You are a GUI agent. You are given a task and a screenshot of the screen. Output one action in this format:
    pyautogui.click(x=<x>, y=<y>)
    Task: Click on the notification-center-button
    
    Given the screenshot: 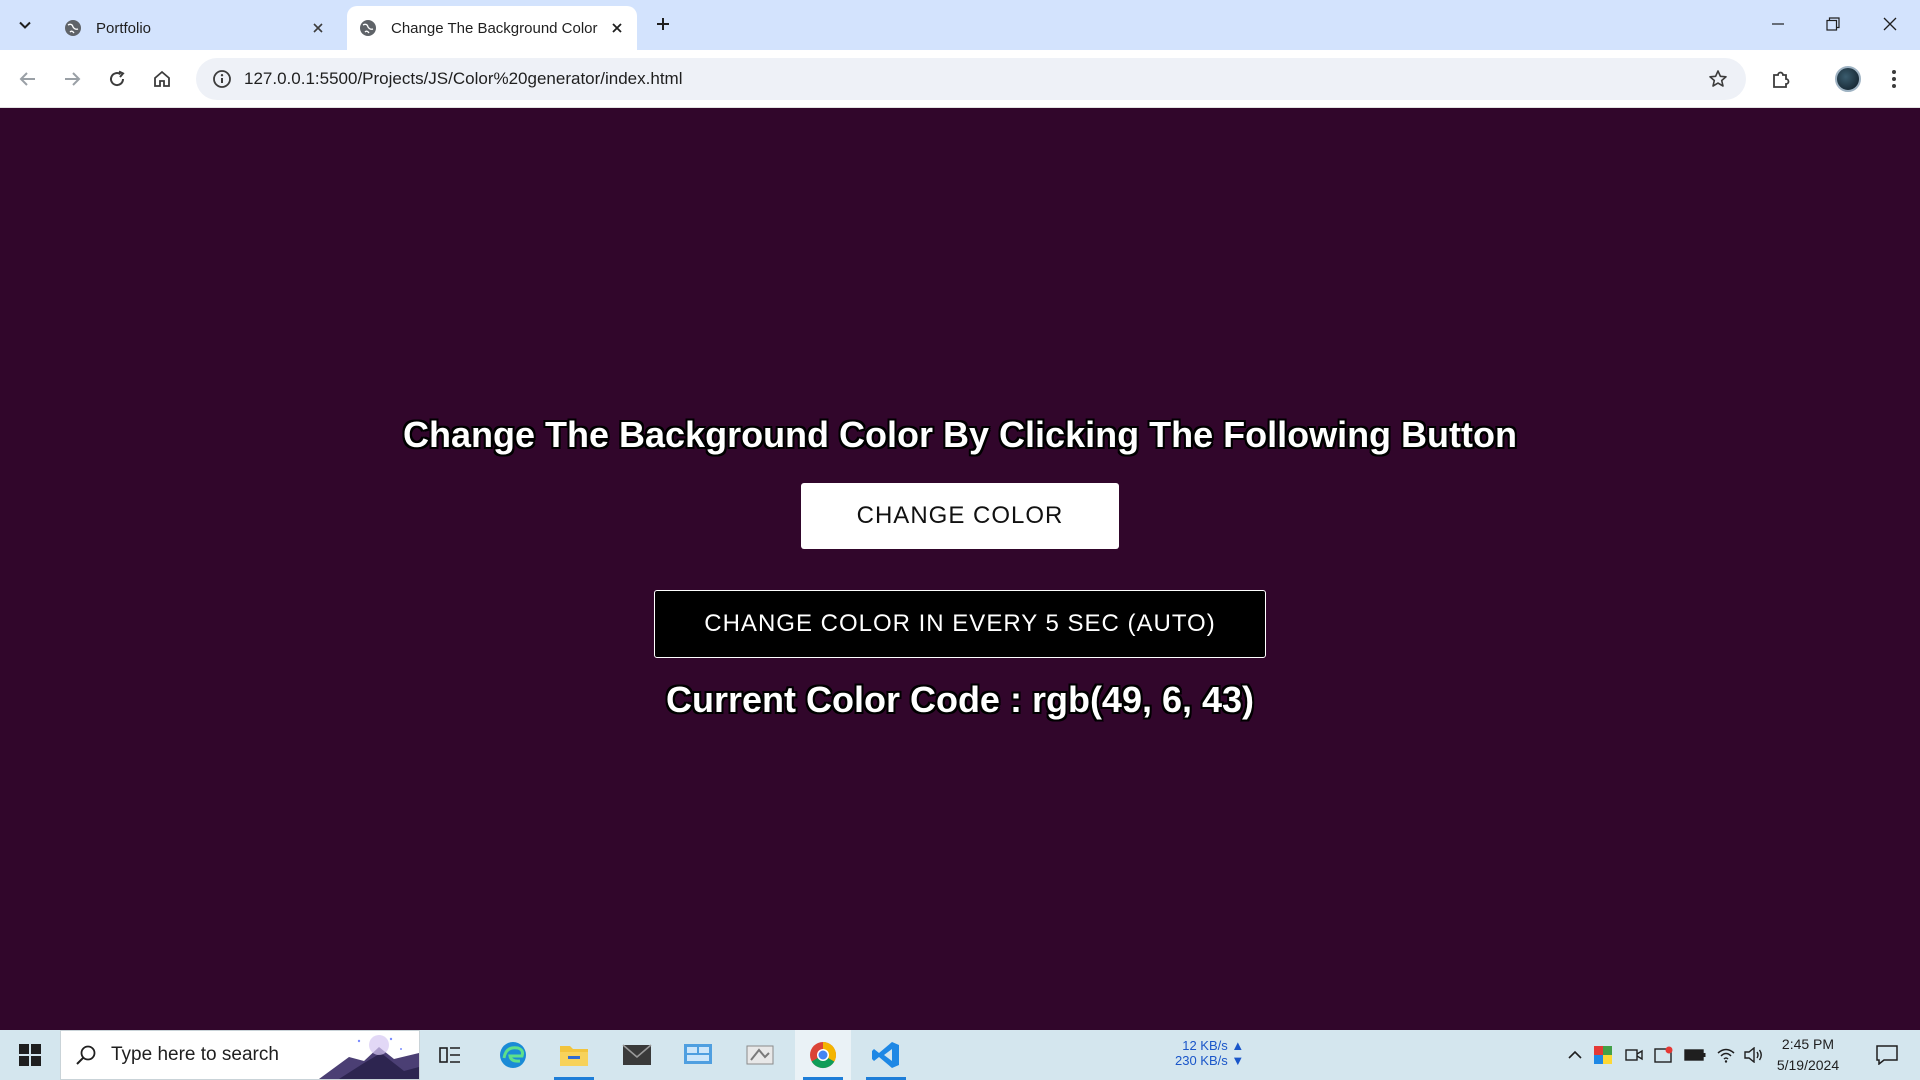 What is the action you would take?
    pyautogui.click(x=1887, y=1055)
    